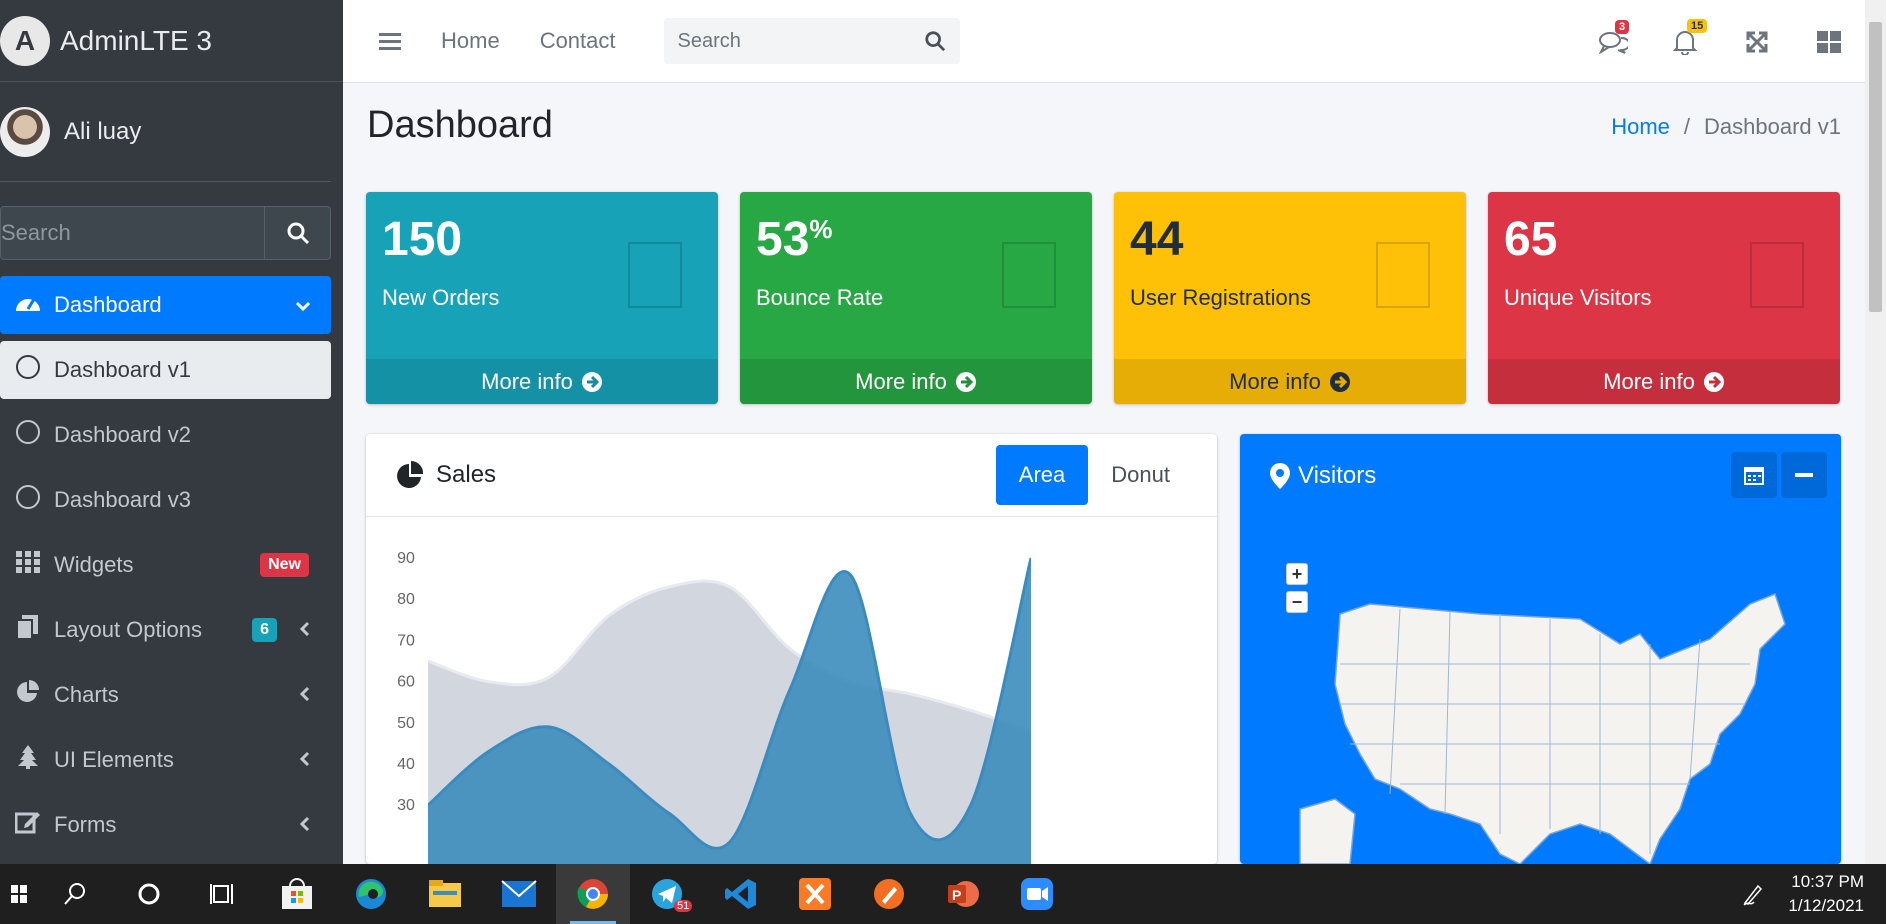 The image size is (1886, 924). What do you see at coordinates (1777, 275) in the screenshot?
I see `pie-graph-icon` at bounding box center [1777, 275].